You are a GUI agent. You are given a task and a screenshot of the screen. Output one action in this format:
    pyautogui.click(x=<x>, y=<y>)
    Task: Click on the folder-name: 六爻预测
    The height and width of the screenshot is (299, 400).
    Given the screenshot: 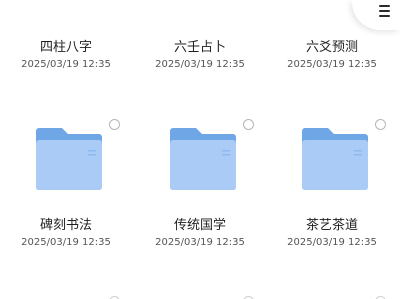 What is the action you would take?
    pyautogui.click(x=331, y=47)
    